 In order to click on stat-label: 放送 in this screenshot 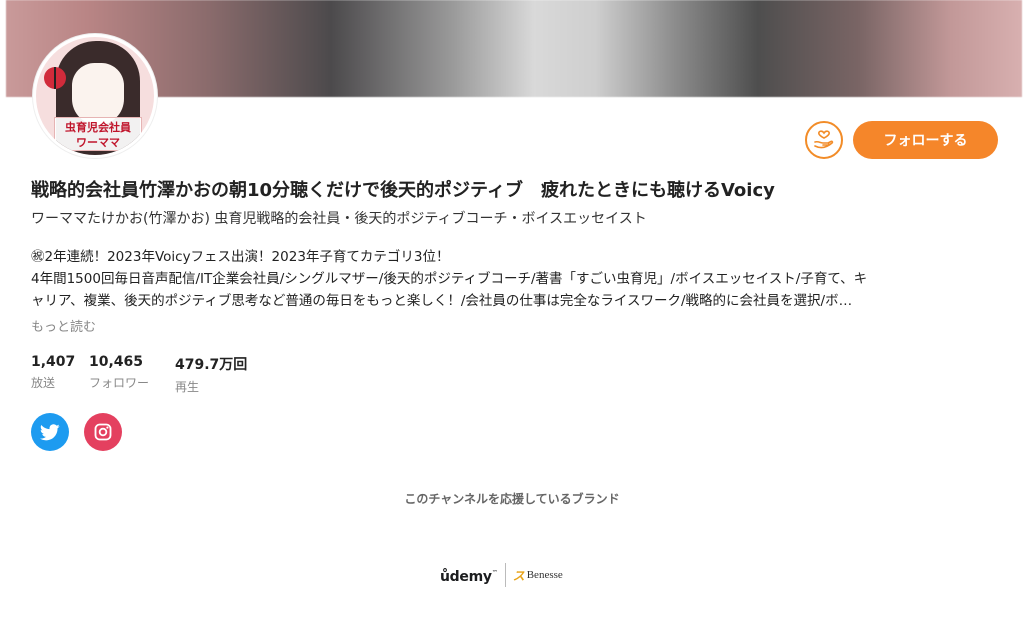, I will do `click(43, 383)`.